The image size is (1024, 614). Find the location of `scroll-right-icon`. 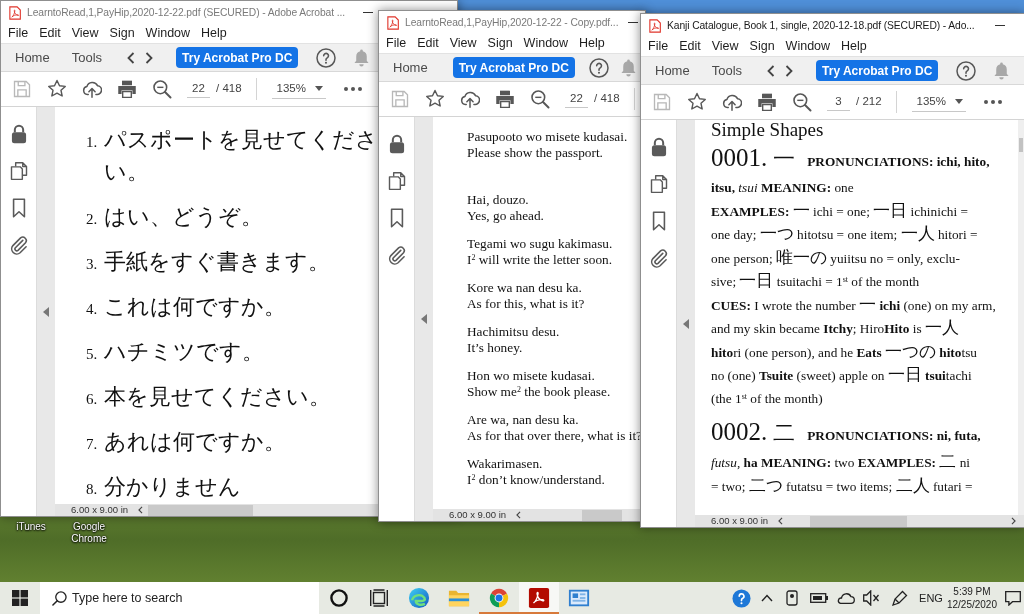

scroll-right-icon is located at coordinates (1013, 521).